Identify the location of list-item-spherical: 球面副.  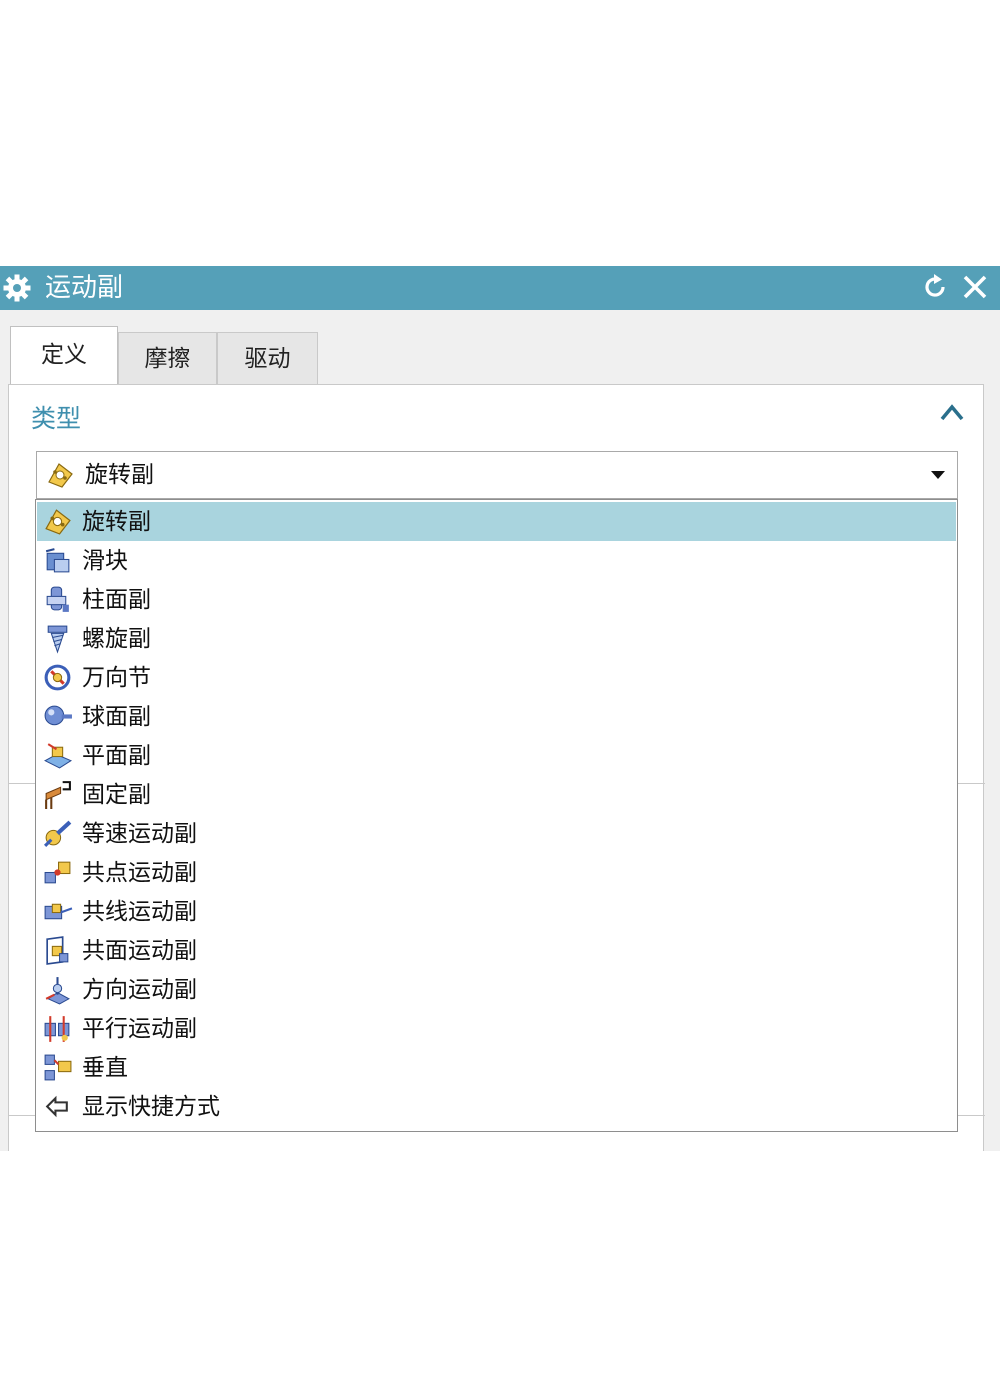
(496, 716).